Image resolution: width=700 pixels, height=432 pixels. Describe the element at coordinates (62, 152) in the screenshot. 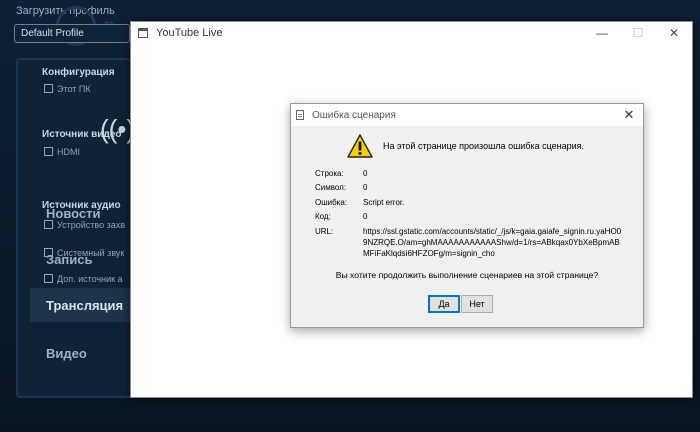

I see `checkbox-hdmi: HDMI` at that location.